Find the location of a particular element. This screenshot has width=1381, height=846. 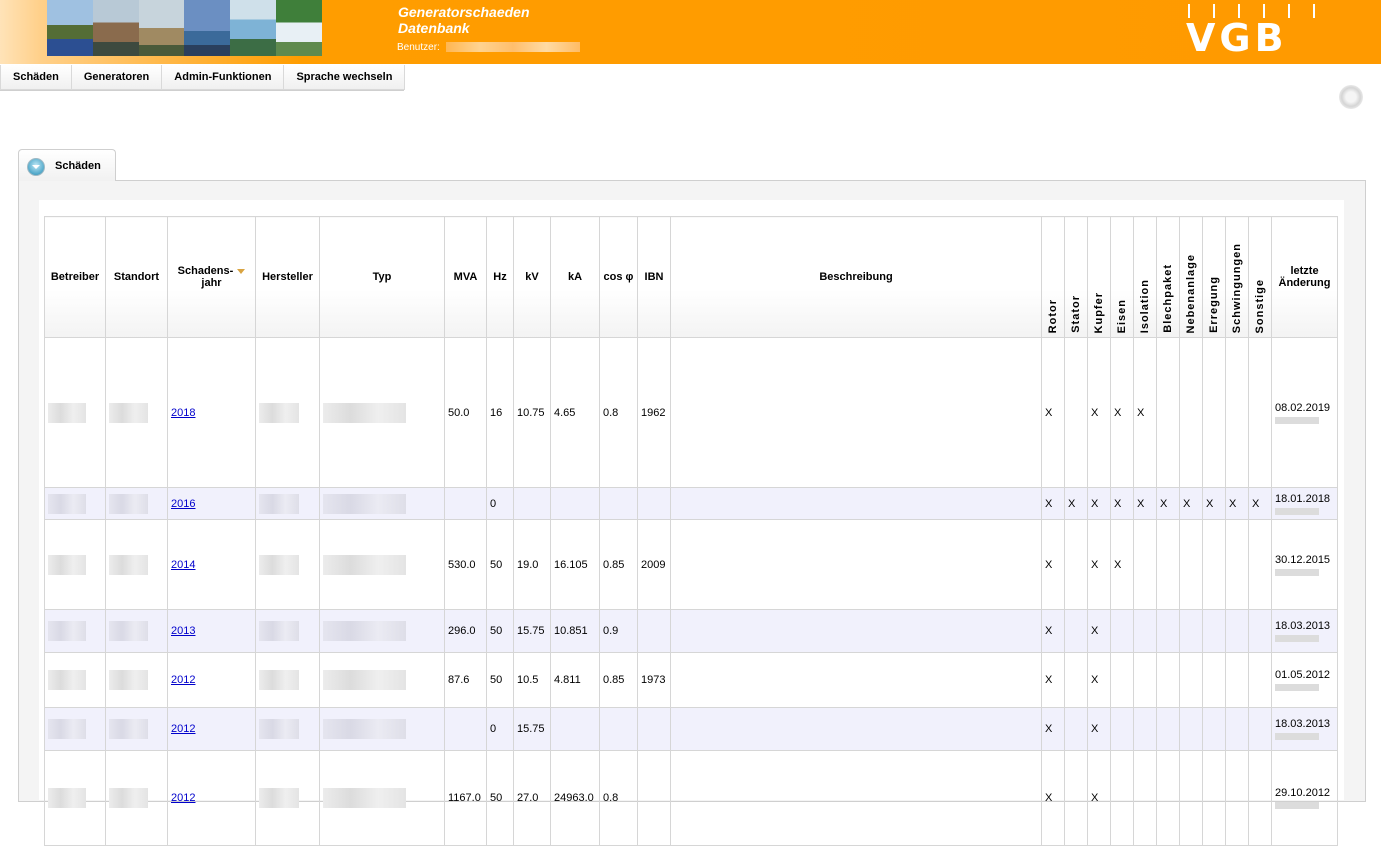

col-mva: MVA is located at coordinates (465, 277).